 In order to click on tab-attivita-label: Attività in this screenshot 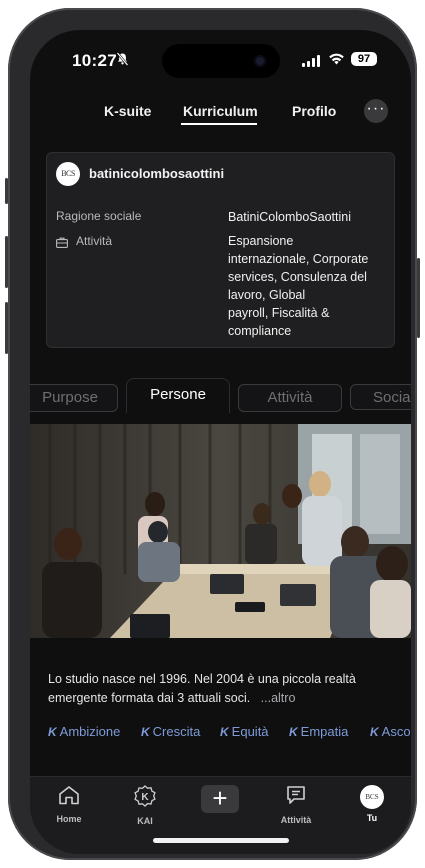, I will do `click(296, 820)`.